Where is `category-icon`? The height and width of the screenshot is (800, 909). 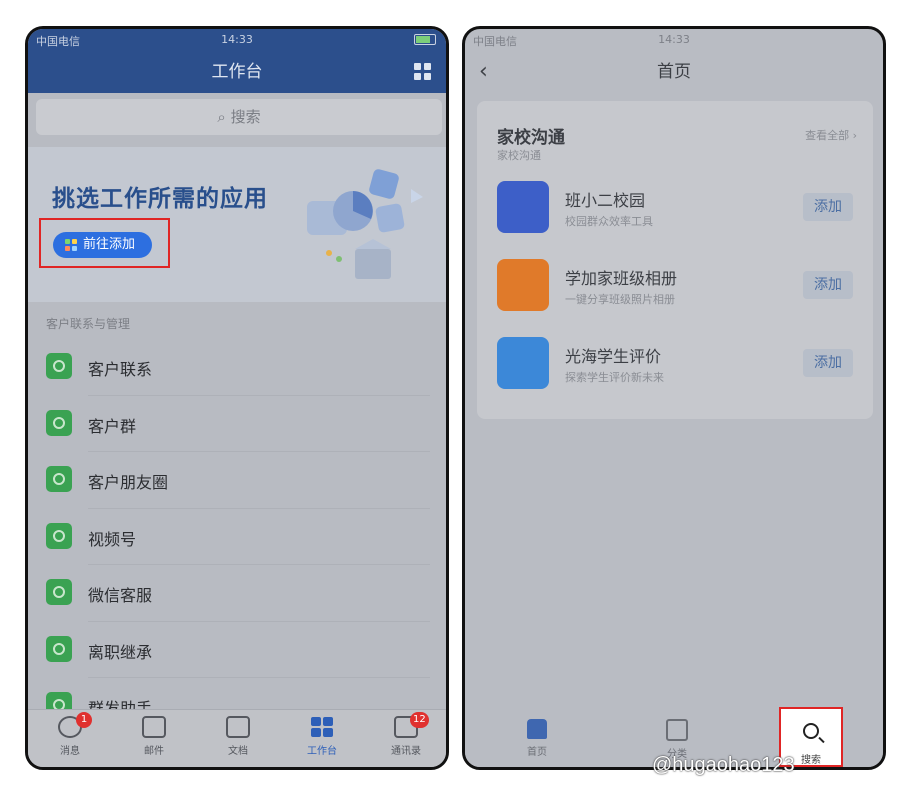
category-icon is located at coordinates (677, 730).